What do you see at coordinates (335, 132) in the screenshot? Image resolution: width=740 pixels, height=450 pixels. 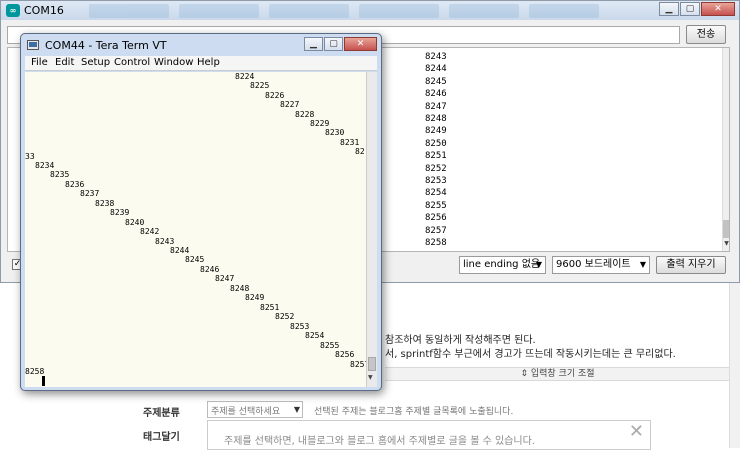 I see `terminal-line: 8230` at bounding box center [335, 132].